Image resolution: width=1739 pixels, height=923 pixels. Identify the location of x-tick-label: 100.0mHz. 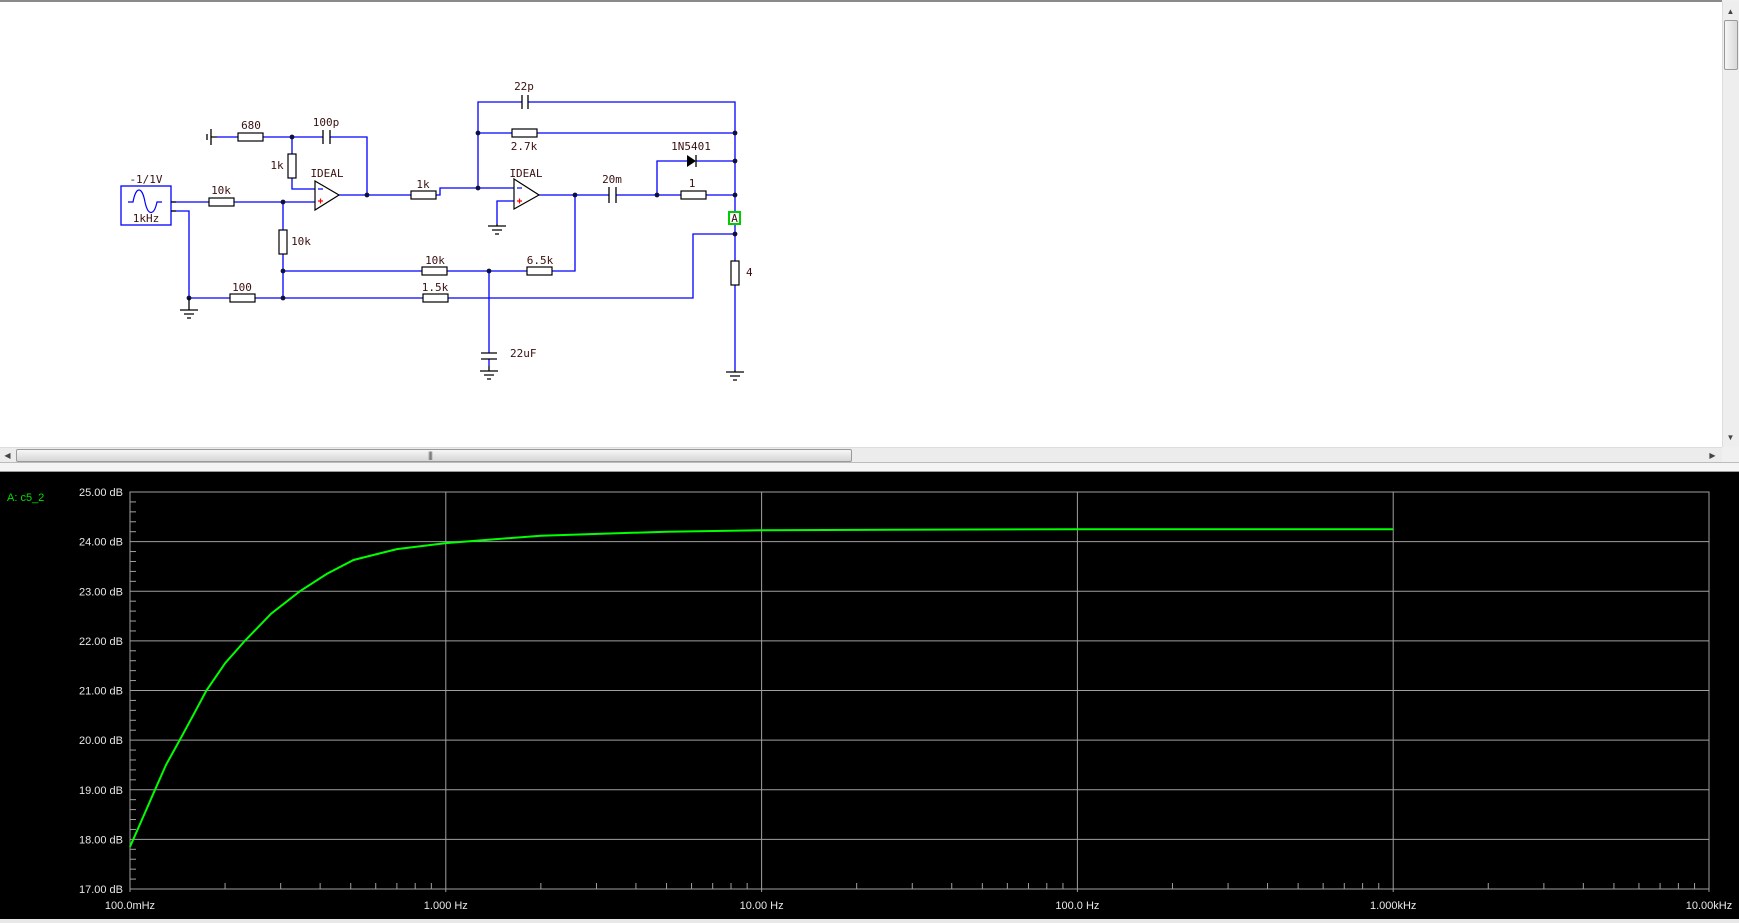
(130, 906).